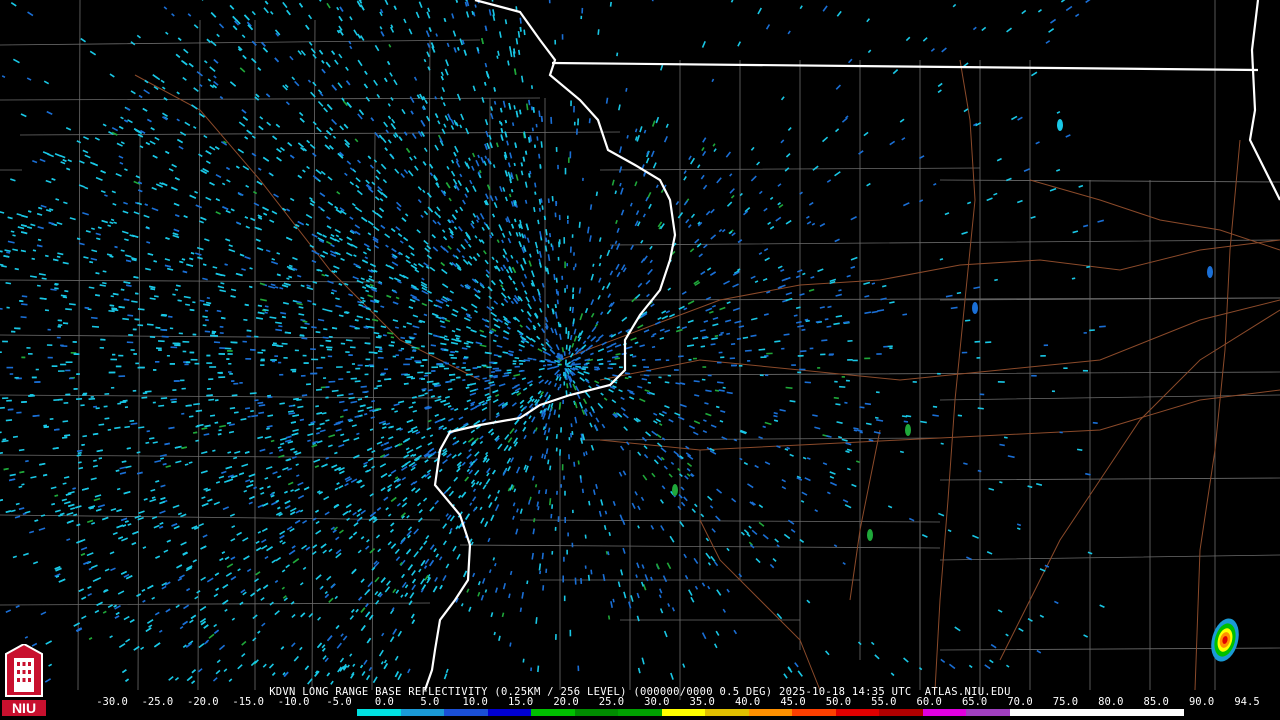 The width and height of the screenshot is (1280, 720). I want to click on legend-tick-label: 0.0, so click(384, 702).